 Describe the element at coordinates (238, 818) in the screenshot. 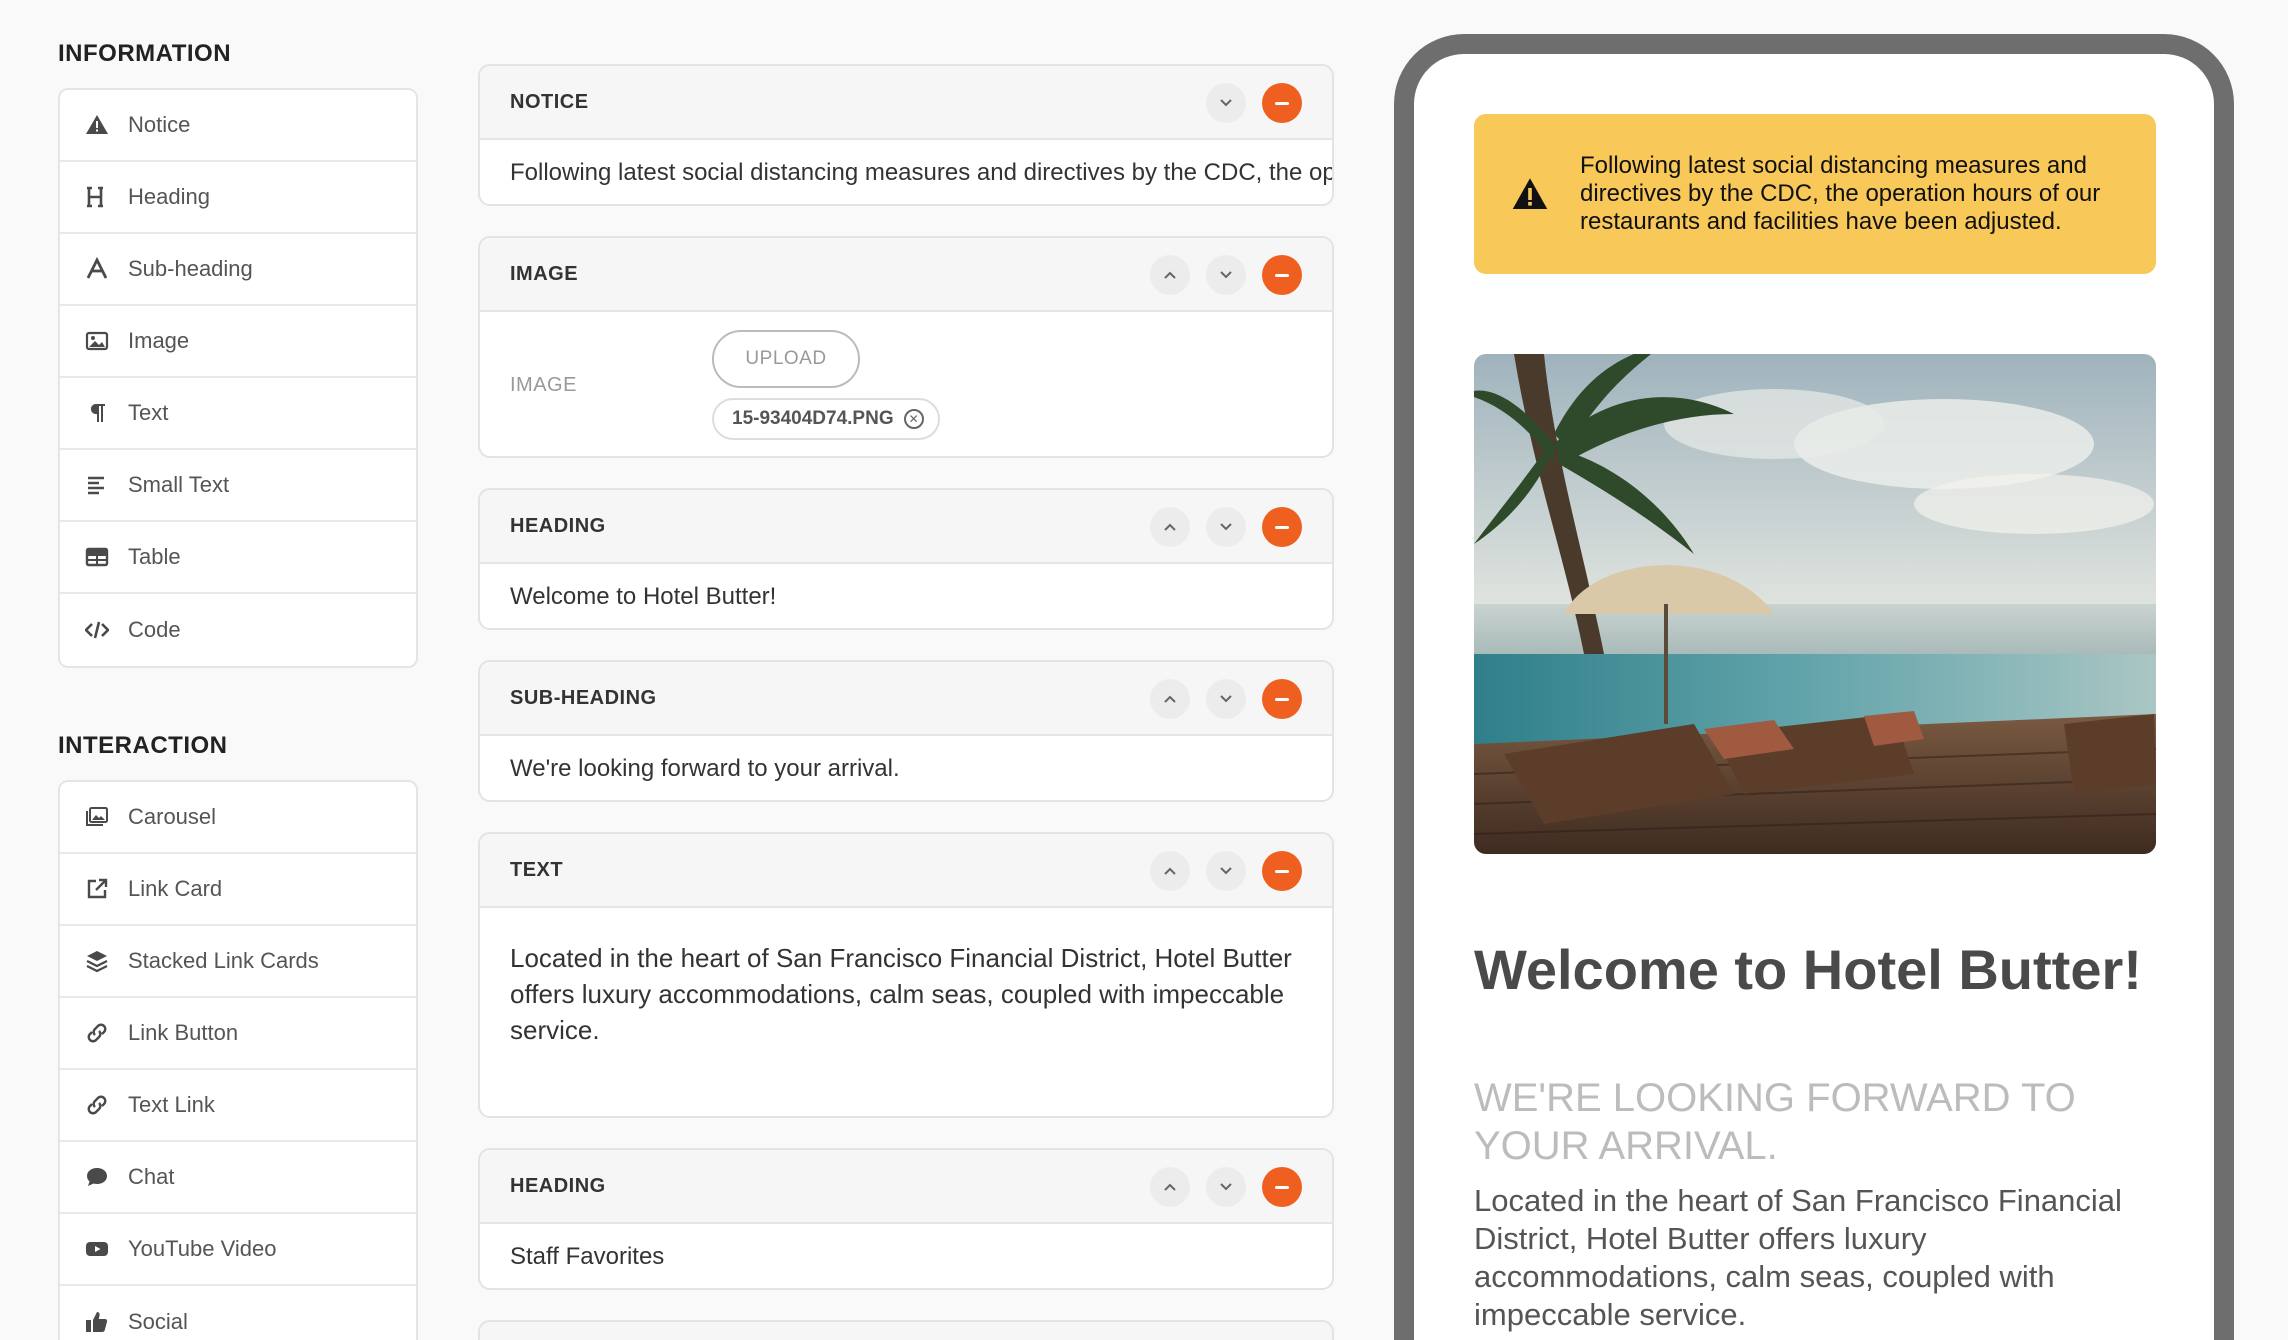

I see `sidebar-item-carousel: Carousel` at that location.